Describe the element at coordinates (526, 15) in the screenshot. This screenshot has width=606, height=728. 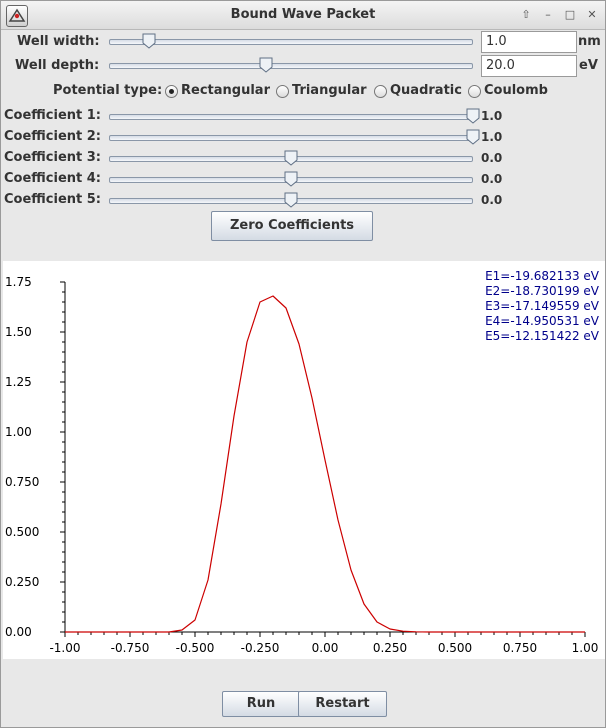
I see `shade-icon: ⇧` at that location.